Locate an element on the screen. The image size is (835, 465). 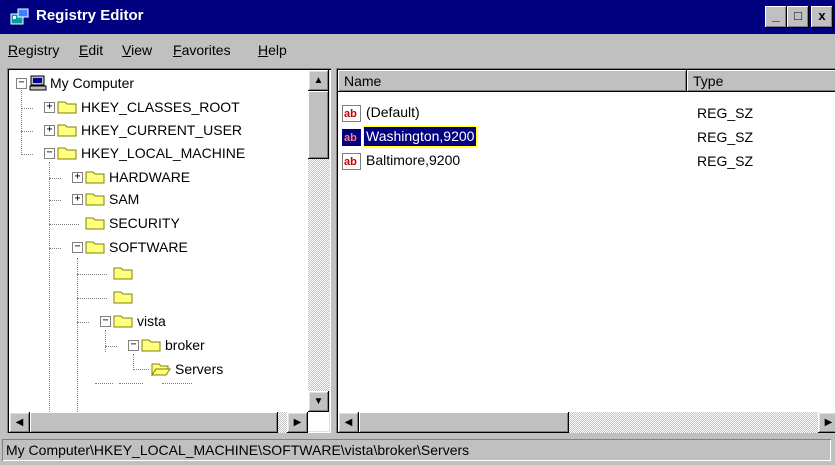
value-name: Baltimore,9200 is located at coordinates (413, 160).